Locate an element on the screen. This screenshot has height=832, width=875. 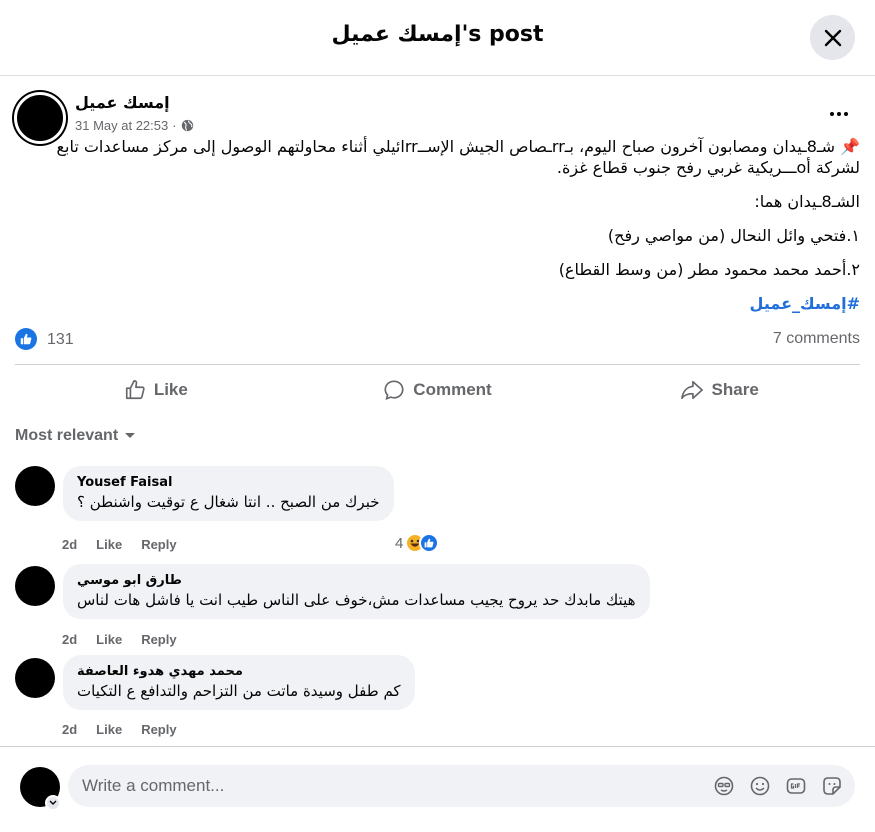
comment-input is located at coordinates (378, 786).